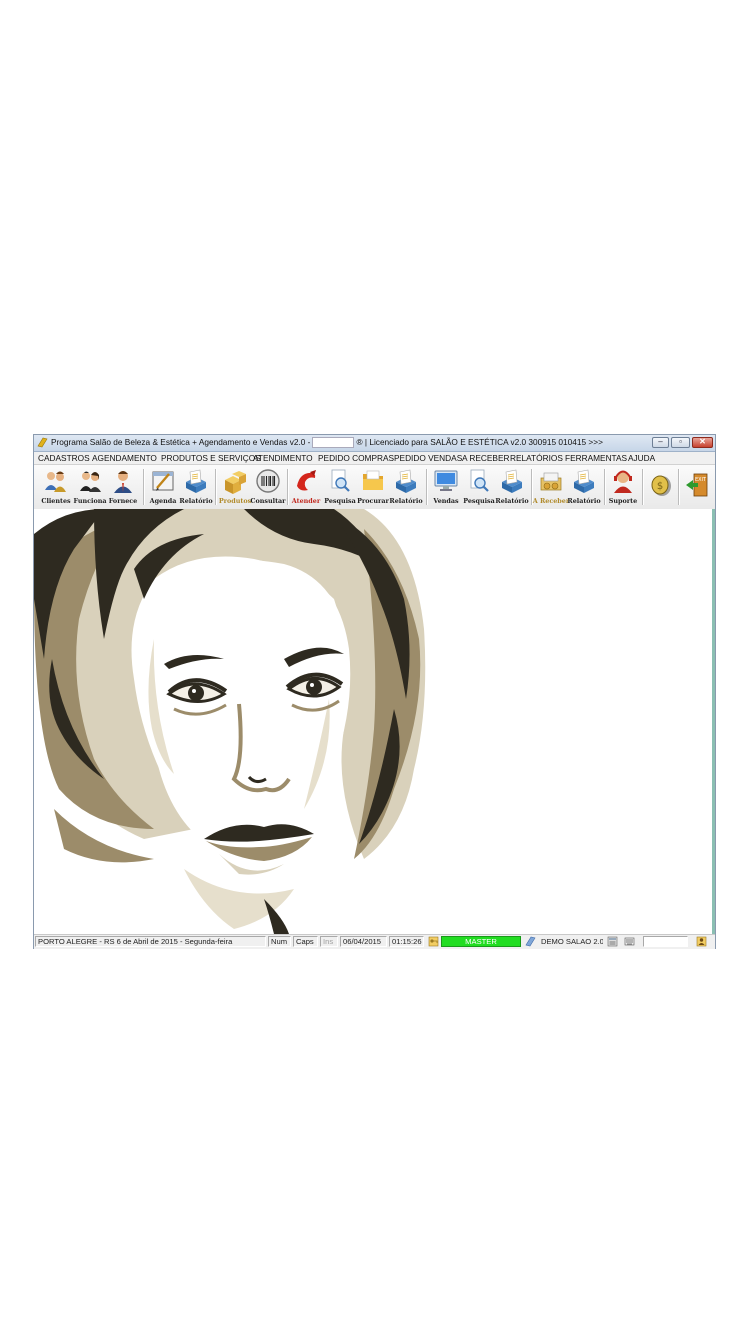  I want to click on status-time: 01:15:26, so click(406, 941).